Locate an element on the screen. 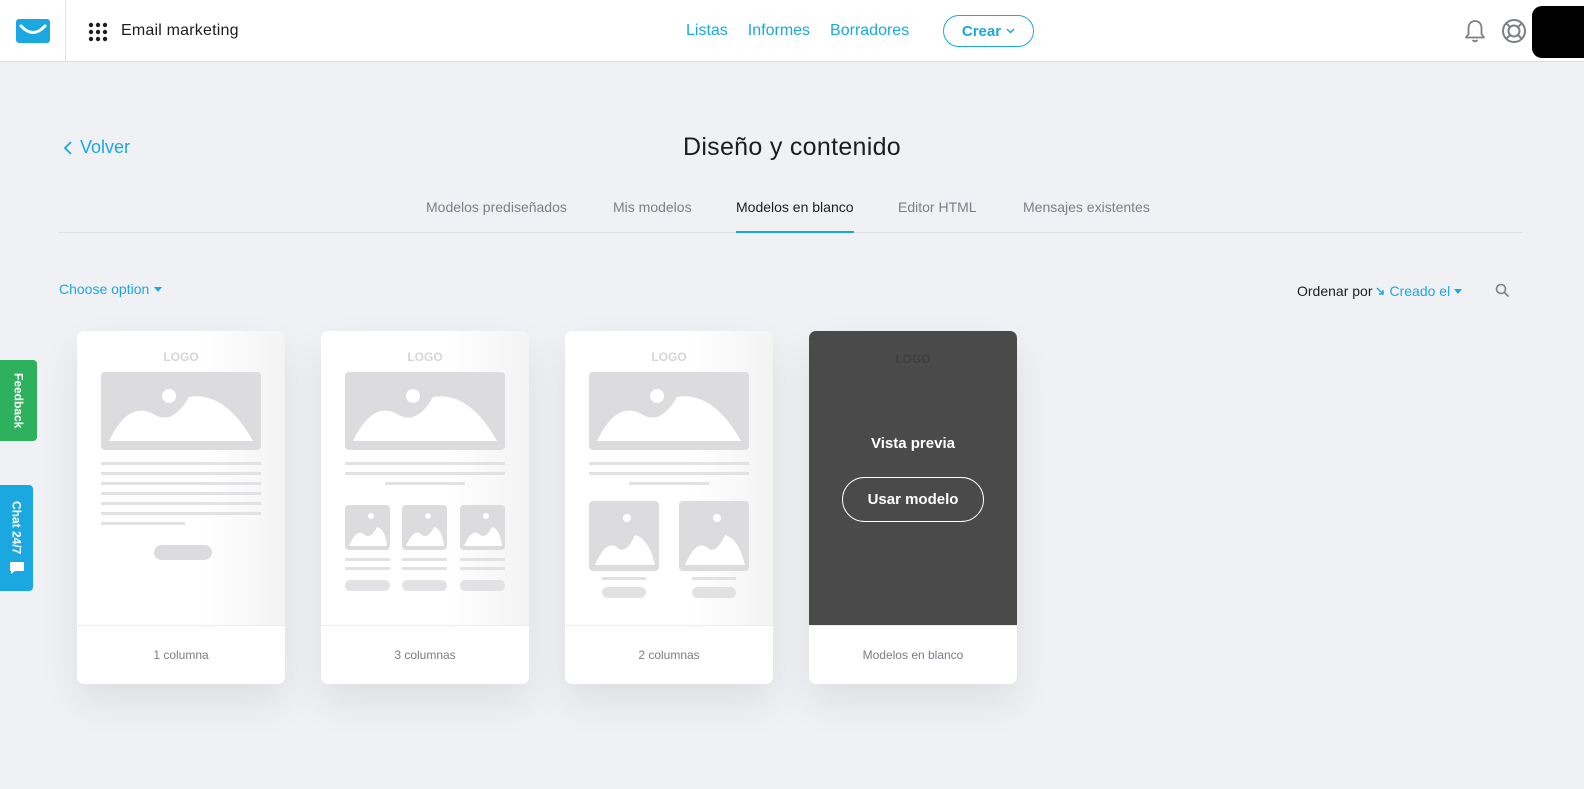 This screenshot has height=789, width=1584. svg-text: LOGO is located at coordinates (912, 359).